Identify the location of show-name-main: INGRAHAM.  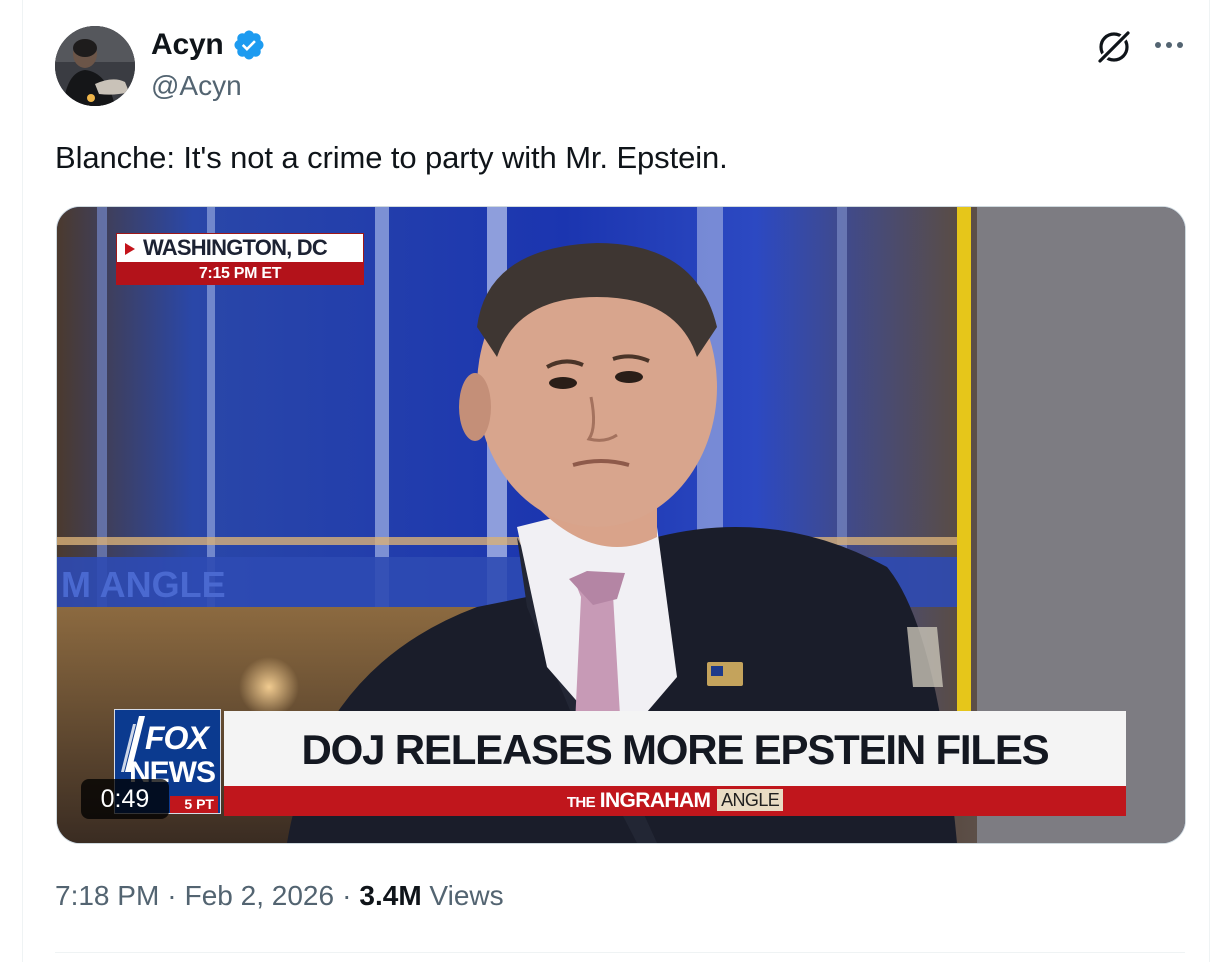
(655, 800).